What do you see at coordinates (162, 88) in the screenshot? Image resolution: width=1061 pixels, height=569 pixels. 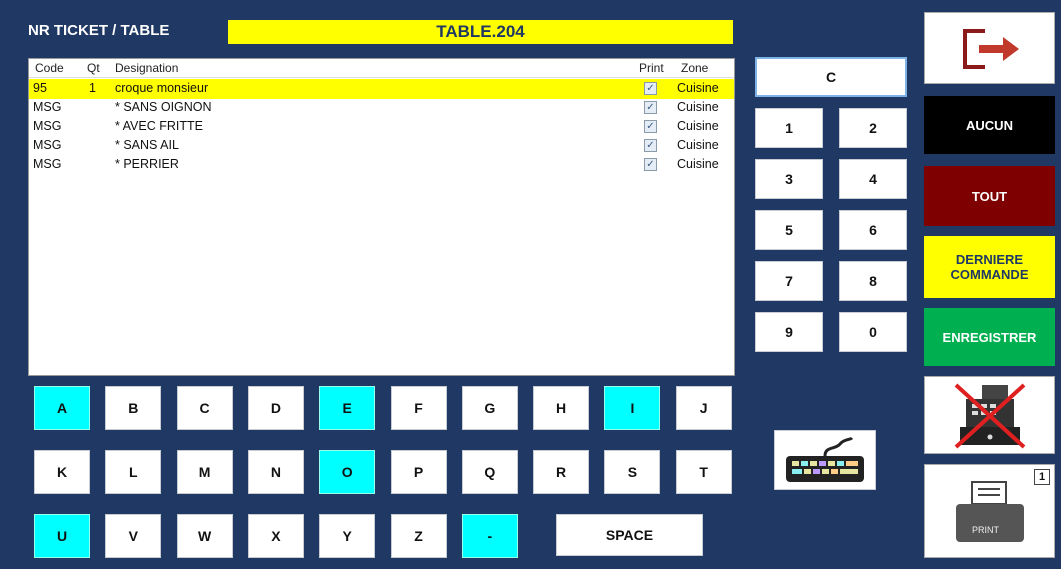 I see `order-line-designation: croque monsieur` at bounding box center [162, 88].